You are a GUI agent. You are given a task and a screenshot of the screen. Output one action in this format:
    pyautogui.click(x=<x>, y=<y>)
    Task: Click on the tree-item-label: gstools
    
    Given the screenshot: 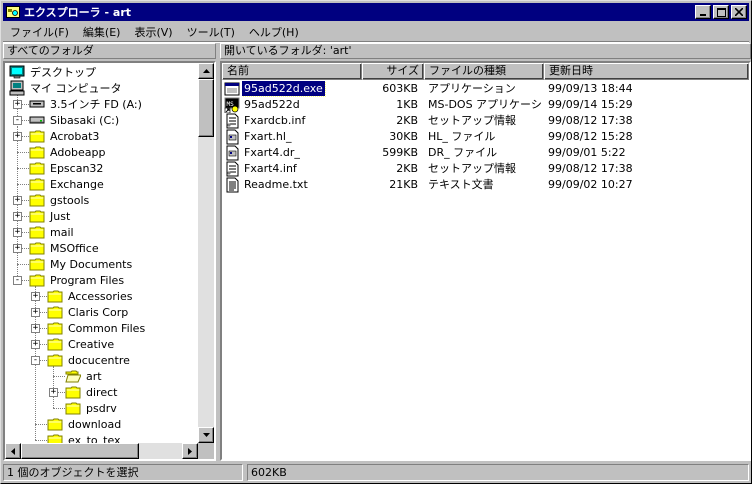 What is the action you would take?
    pyautogui.click(x=70, y=200)
    